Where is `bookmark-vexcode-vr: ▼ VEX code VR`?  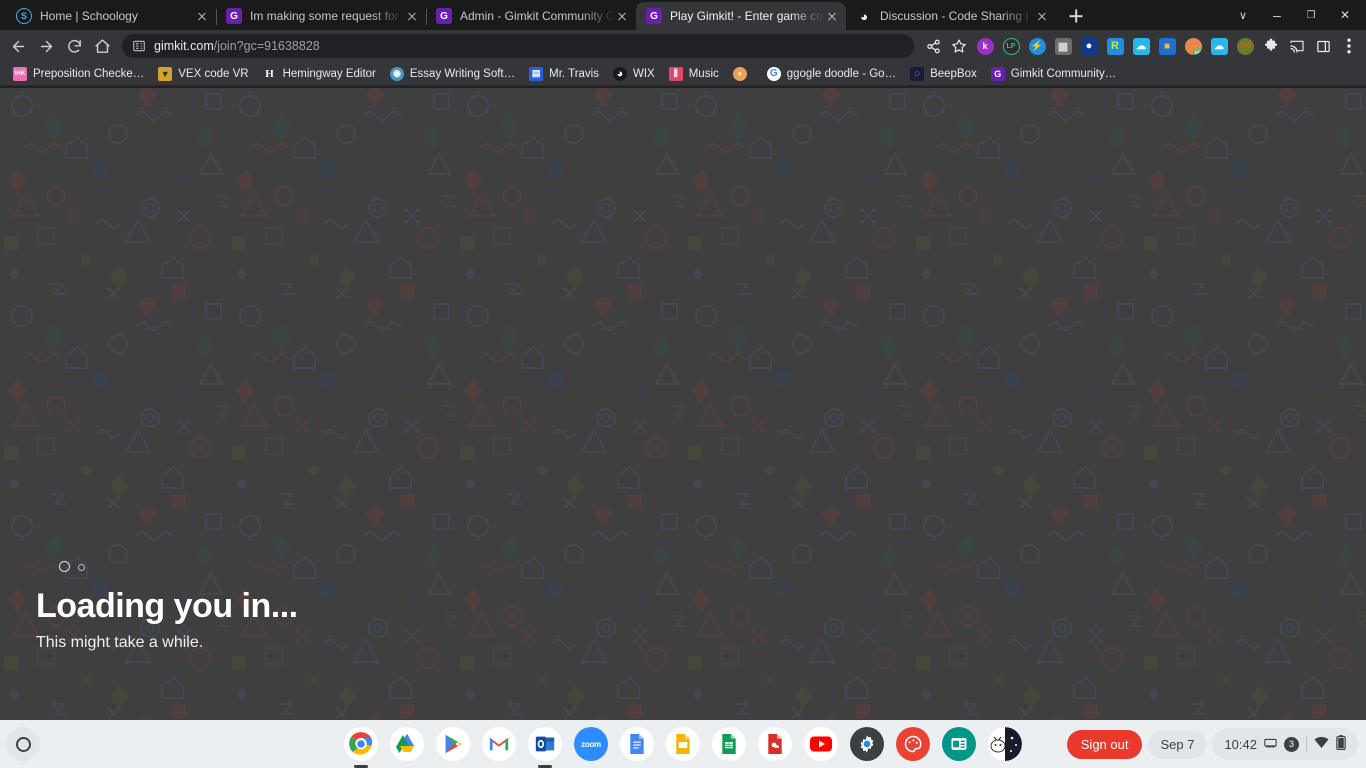 bookmark-vexcode-vr: ▼ VEX code VR is located at coordinates (203, 74).